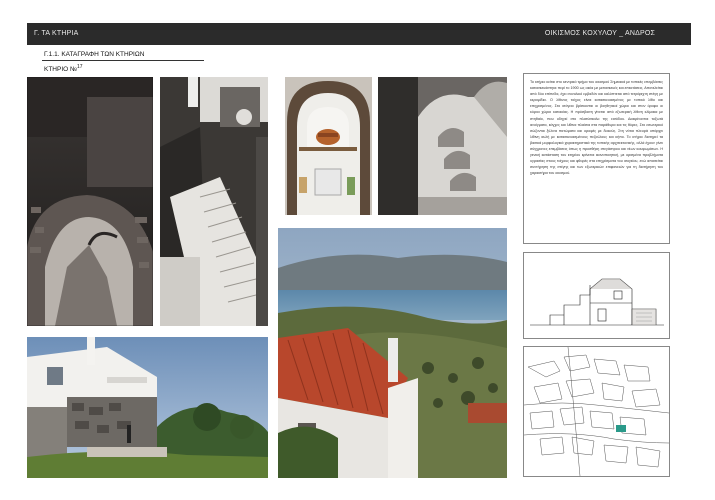 The width and height of the screenshot is (715, 500). I want to click on building-number: ΚΤΗΡΙΟ №17, so click(63, 68).